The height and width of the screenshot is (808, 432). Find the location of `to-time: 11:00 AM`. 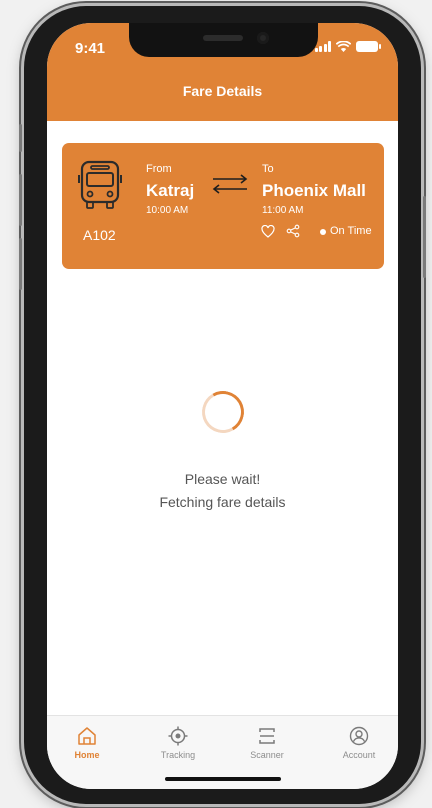

to-time: 11:00 AM is located at coordinates (283, 210).